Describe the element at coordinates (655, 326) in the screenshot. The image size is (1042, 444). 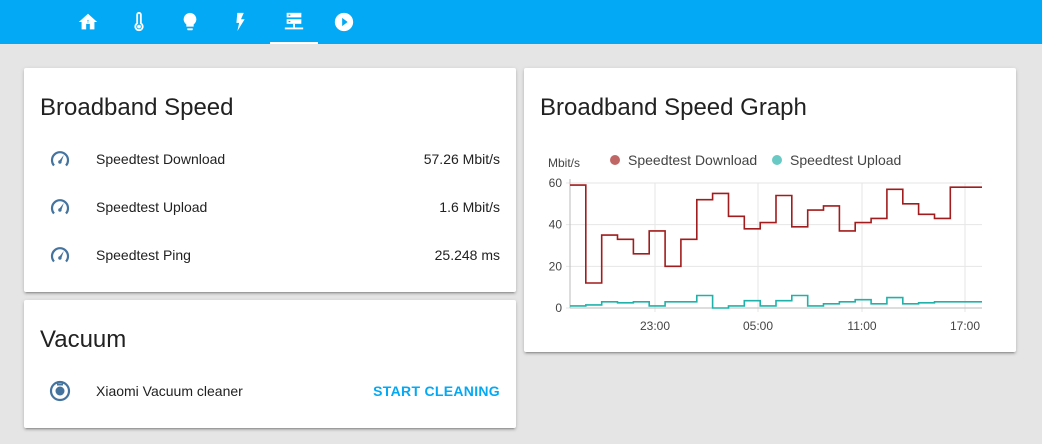
I see `x-tick-label: 23:00` at that location.